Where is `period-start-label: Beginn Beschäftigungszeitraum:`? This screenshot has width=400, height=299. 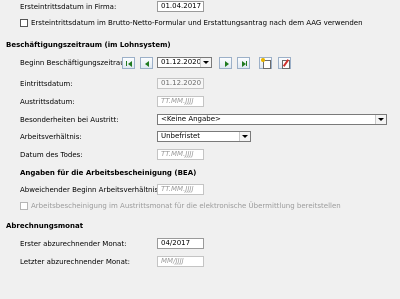 period-start-label: Beginn Beschäftigungszeitraum: is located at coordinates (77, 63).